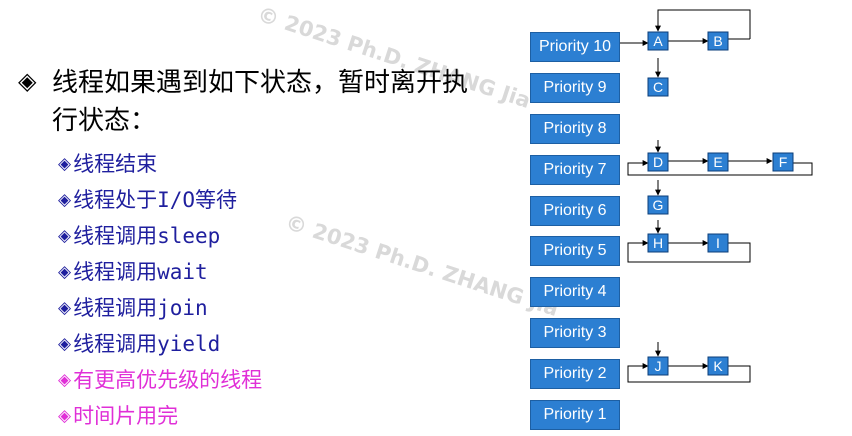 This screenshot has height=436, width=852. I want to click on svg-text: K, so click(718, 366).